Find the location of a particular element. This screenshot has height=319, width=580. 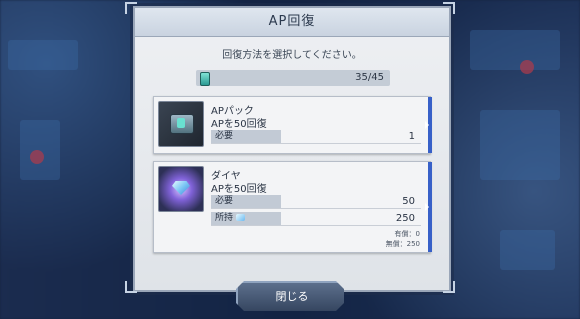

option-ap-pack: APパック APを50回復 必要 1 is located at coordinates (292, 125).